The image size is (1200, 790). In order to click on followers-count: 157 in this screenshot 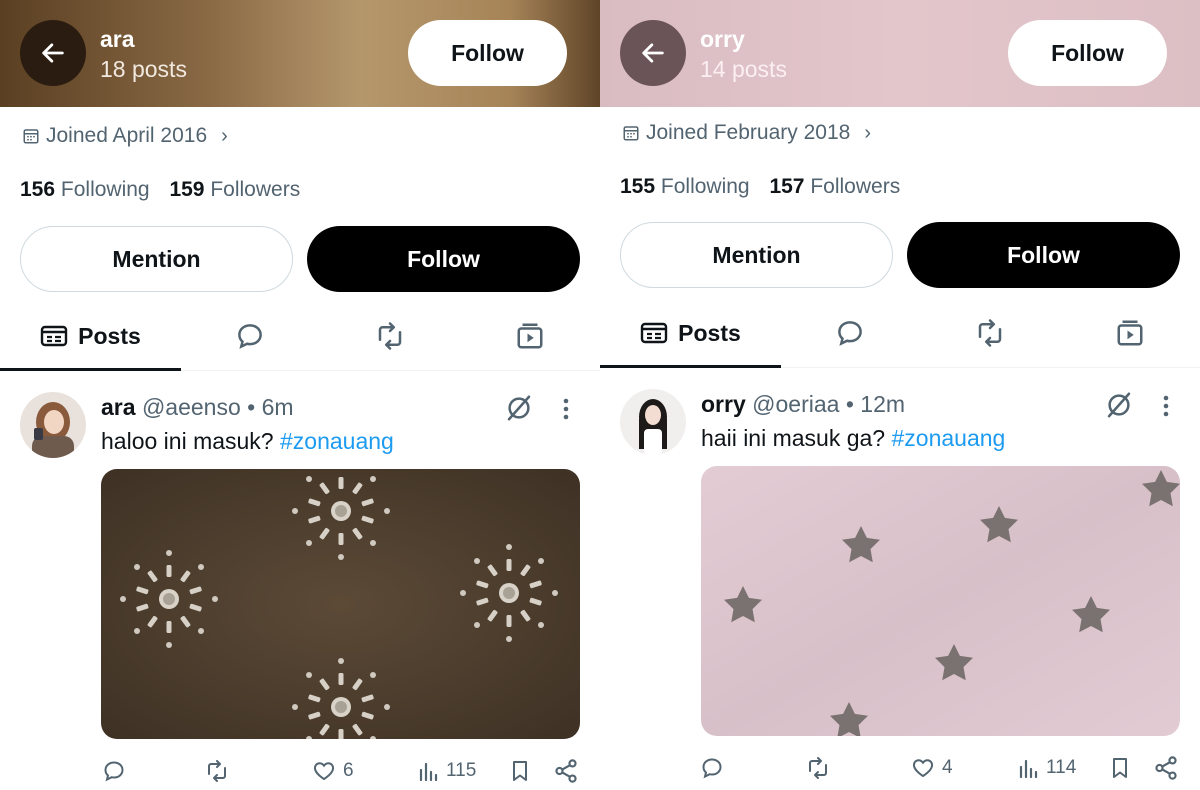, I will do `click(786, 186)`.